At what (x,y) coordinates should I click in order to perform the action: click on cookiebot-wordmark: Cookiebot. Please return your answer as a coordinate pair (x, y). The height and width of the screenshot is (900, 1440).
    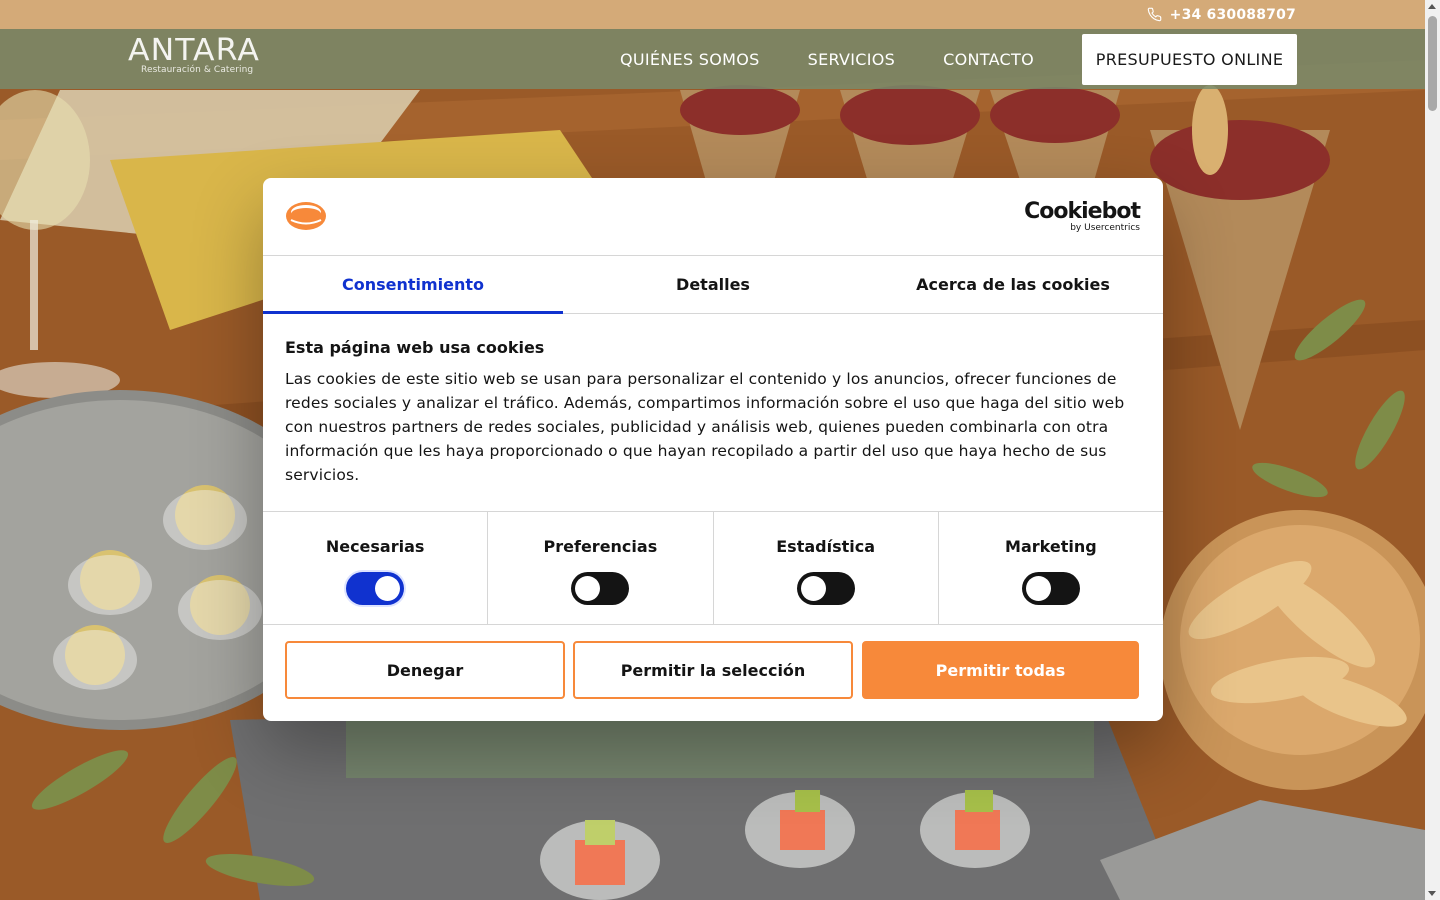
    Looking at the image, I should click on (1082, 211).